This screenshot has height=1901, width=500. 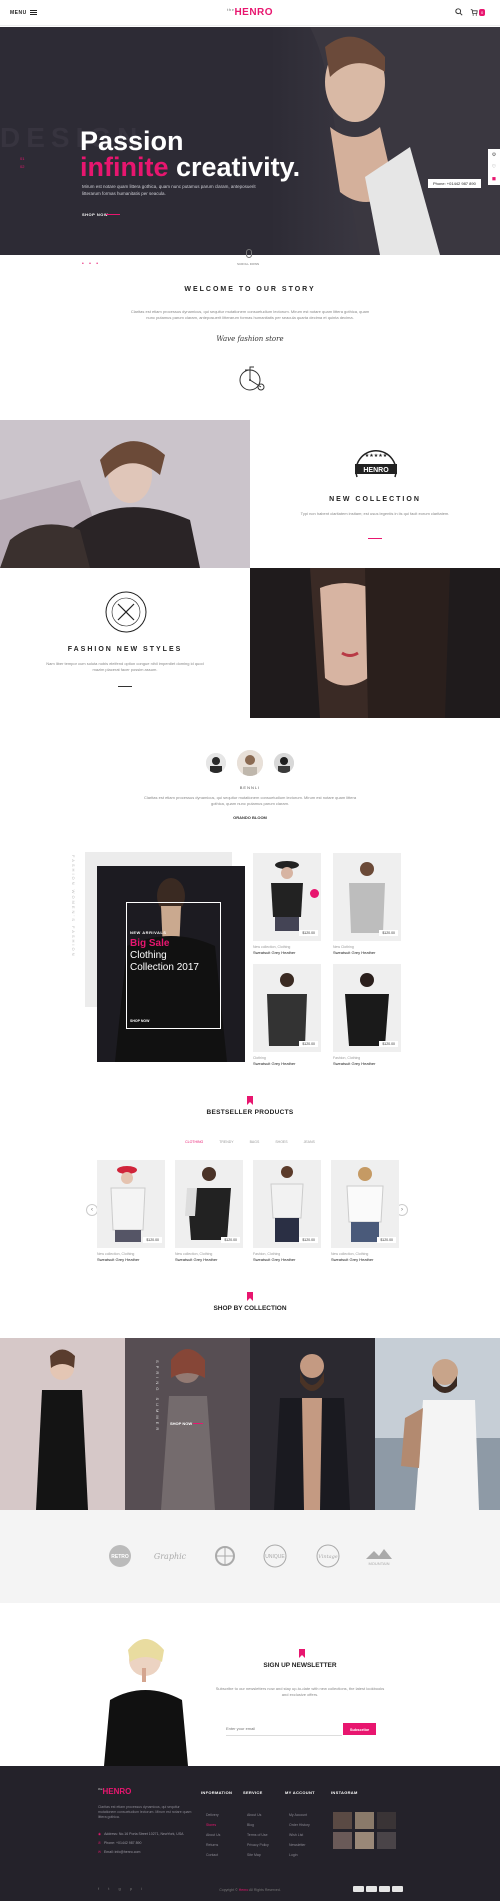 I want to click on collection-shop-now-link: SHOP NOW, so click(x=181, y=1423).